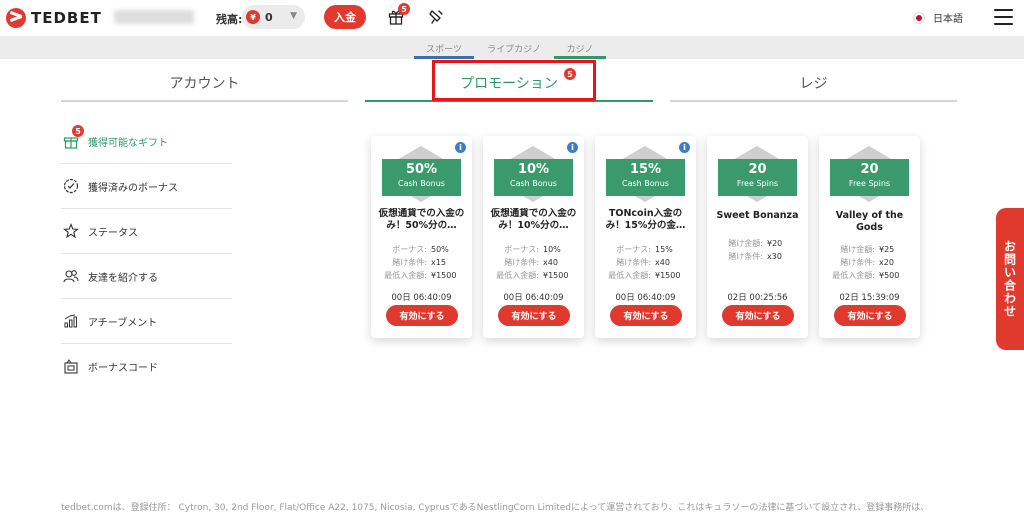  I want to click on bonus-details: 賭け金額: ¥20 賭け条件: x30, so click(757, 250).